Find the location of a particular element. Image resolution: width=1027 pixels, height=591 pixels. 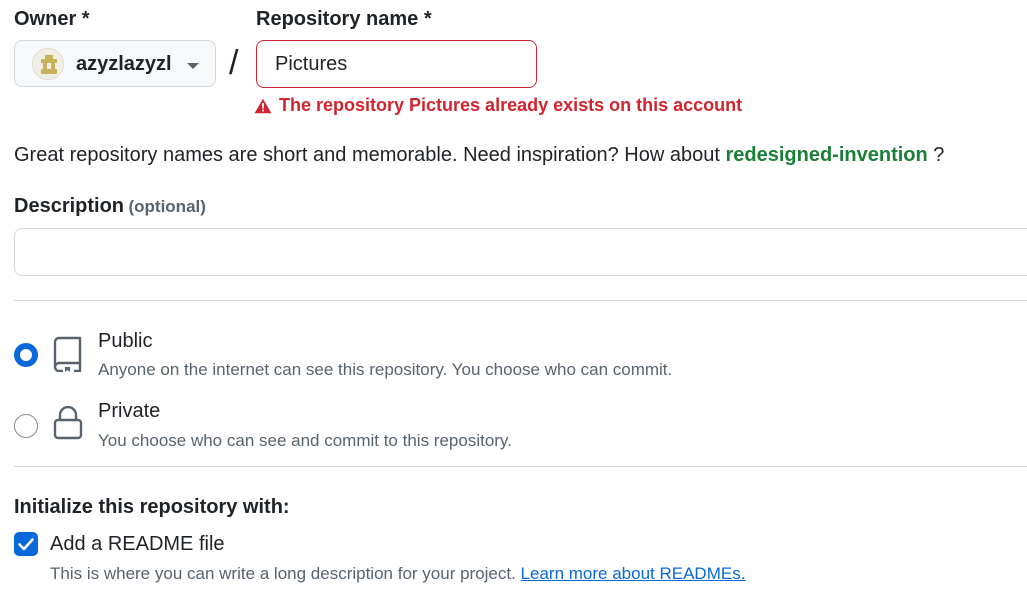

repository-name-label: Repository name * is located at coordinates (344, 19).